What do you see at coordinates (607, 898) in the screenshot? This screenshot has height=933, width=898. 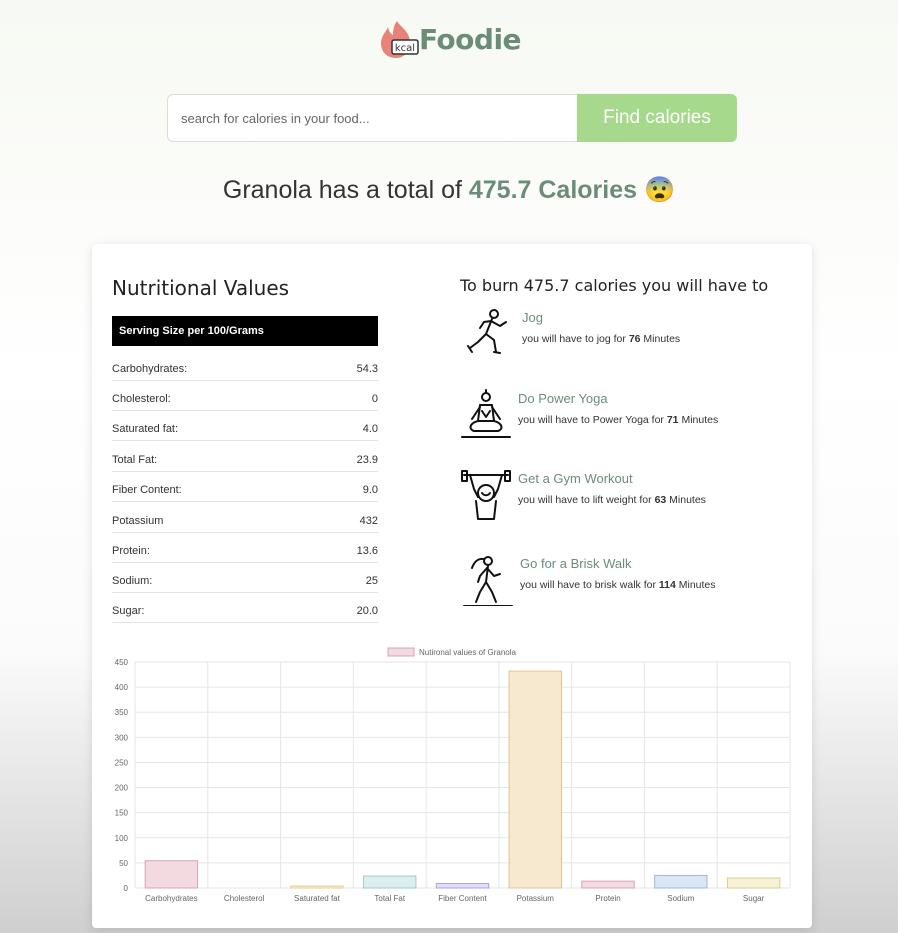 I see `x-tick-label: Protein` at bounding box center [607, 898].